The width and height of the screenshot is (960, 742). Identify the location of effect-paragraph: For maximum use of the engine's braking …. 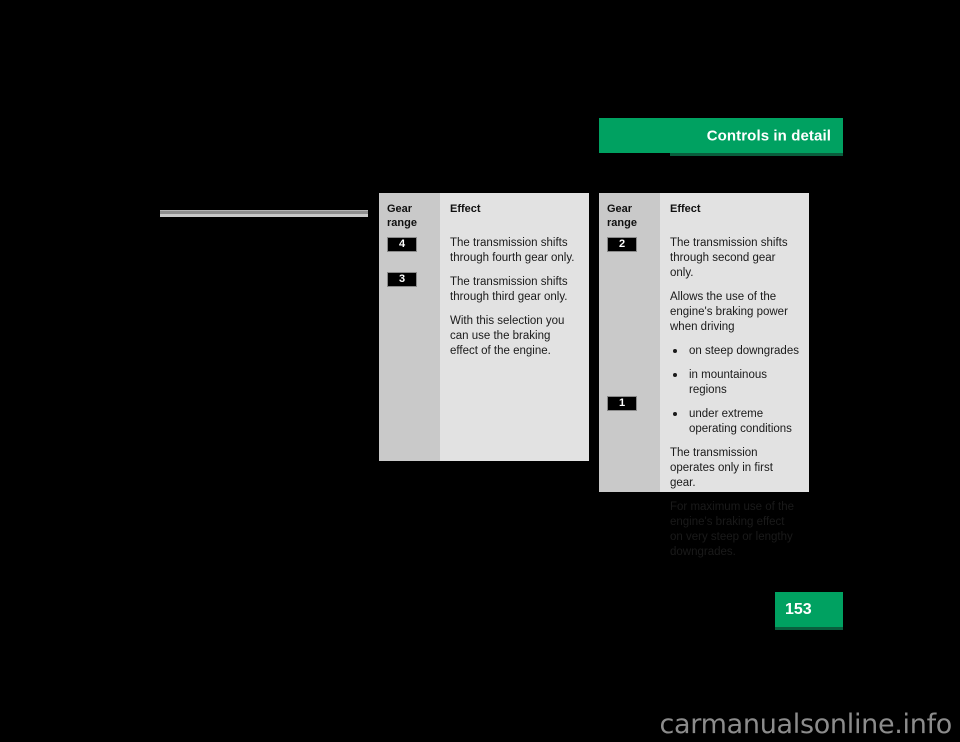
(732, 529).